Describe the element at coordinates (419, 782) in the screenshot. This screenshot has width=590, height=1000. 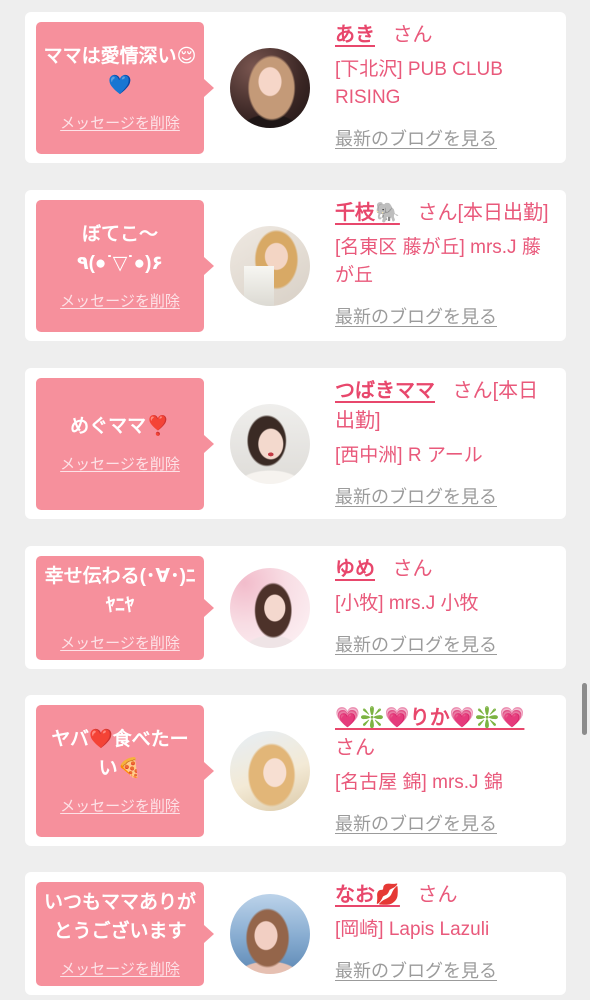
I see `store-location: [名古屋 錦] mrs.J 錦` at that location.